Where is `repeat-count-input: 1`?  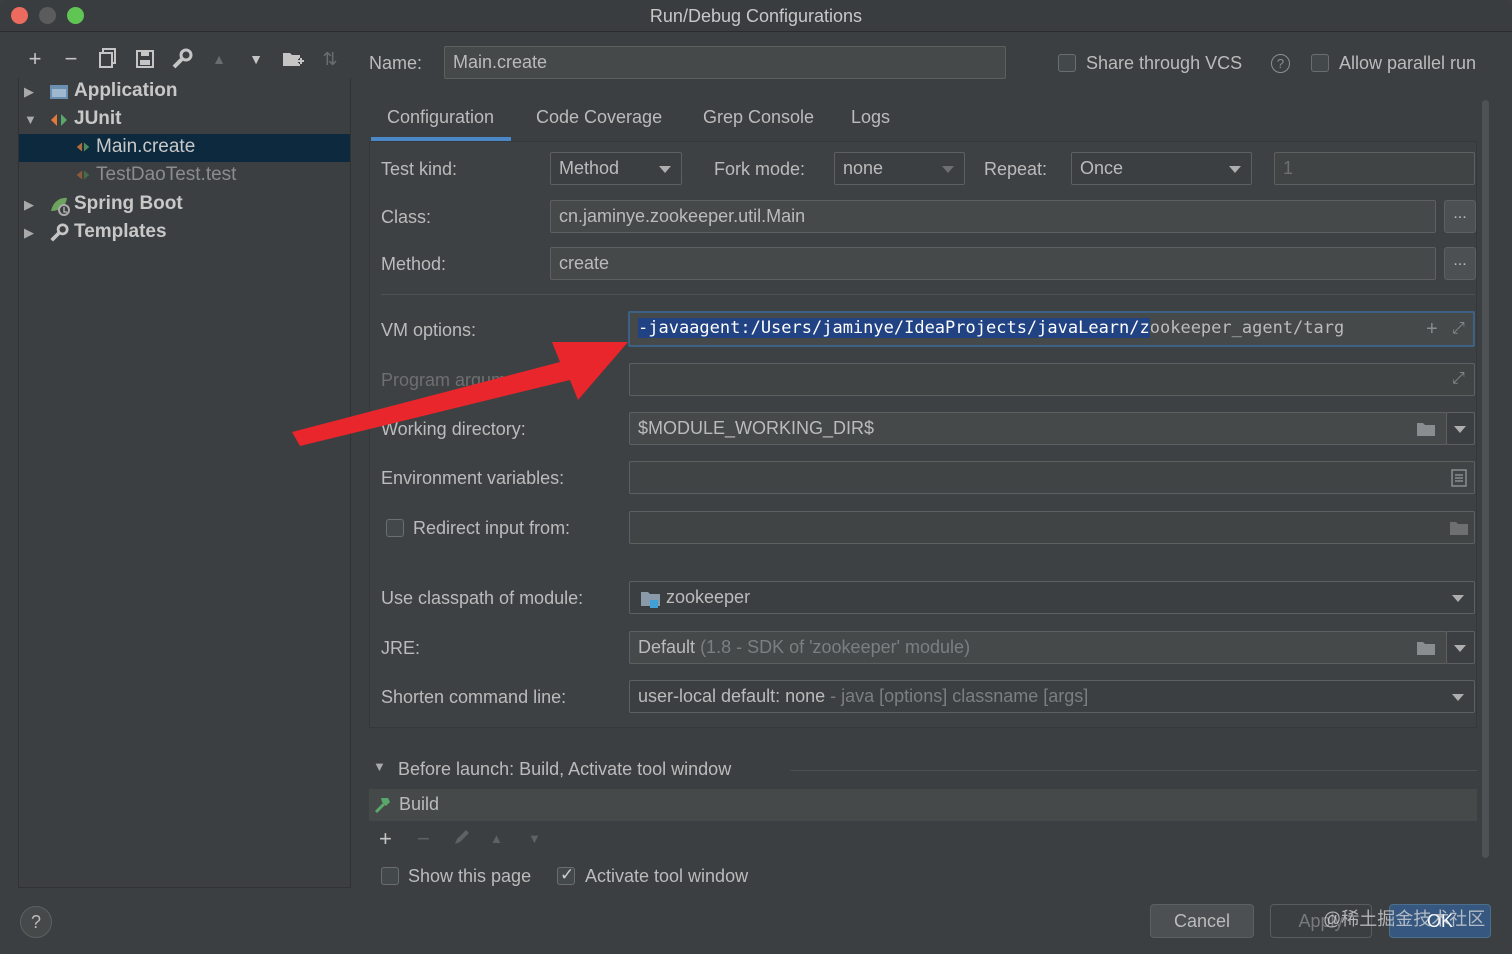
repeat-count-input: 1 is located at coordinates (1374, 168).